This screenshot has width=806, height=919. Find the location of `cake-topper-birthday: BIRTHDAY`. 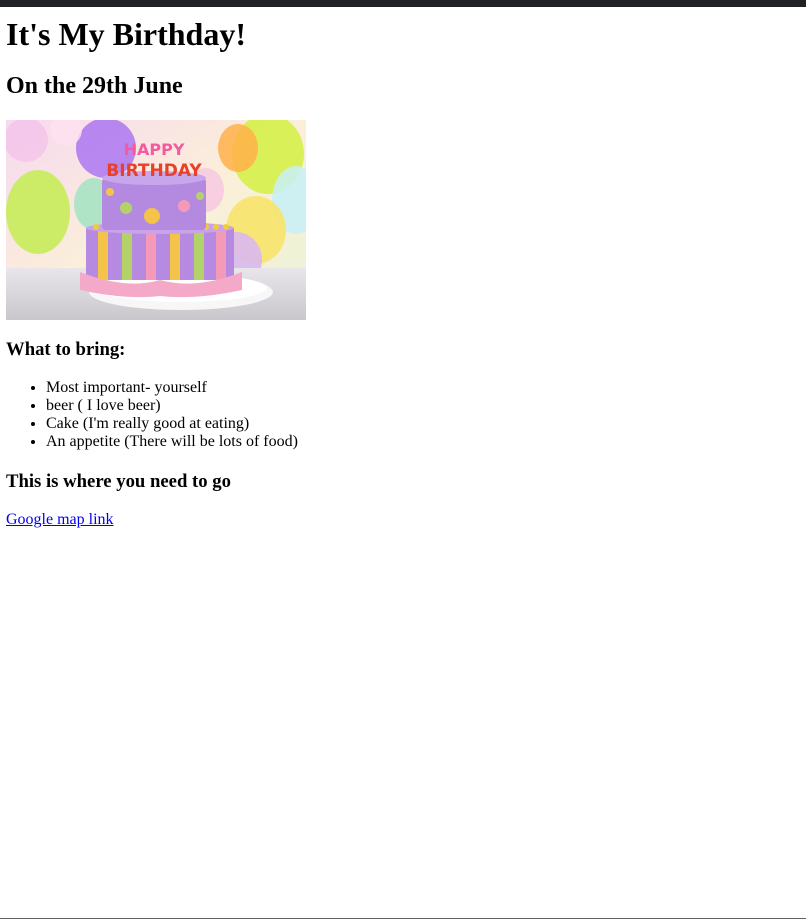

cake-topper-birthday: BIRTHDAY is located at coordinates (154, 171).